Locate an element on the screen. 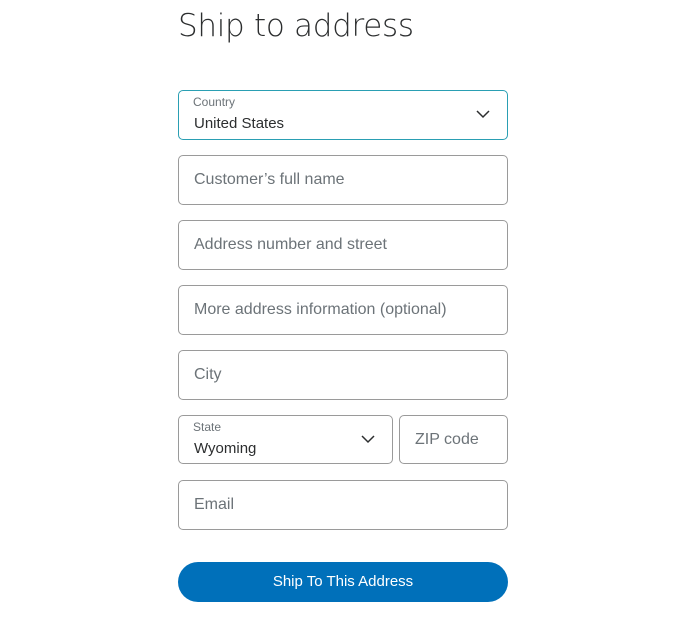 The height and width of the screenshot is (638, 683). address-line1-placeholder: Address number and street is located at coordinates (290, 244).